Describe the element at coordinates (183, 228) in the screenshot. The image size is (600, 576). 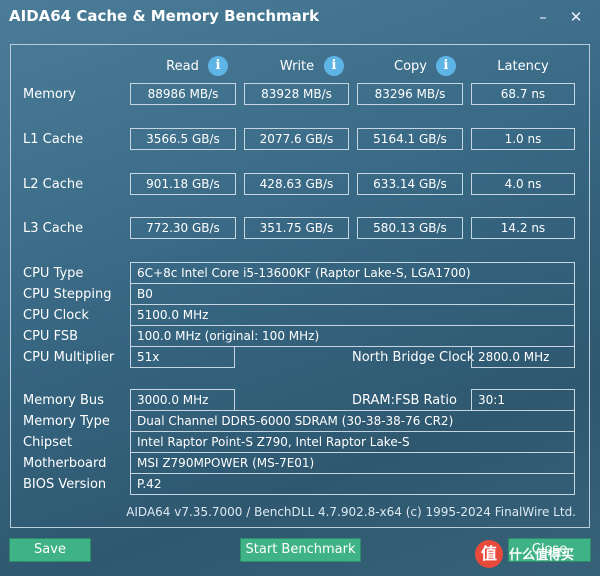
I see `l3-read-value: 772.30 GB/s` at that location.